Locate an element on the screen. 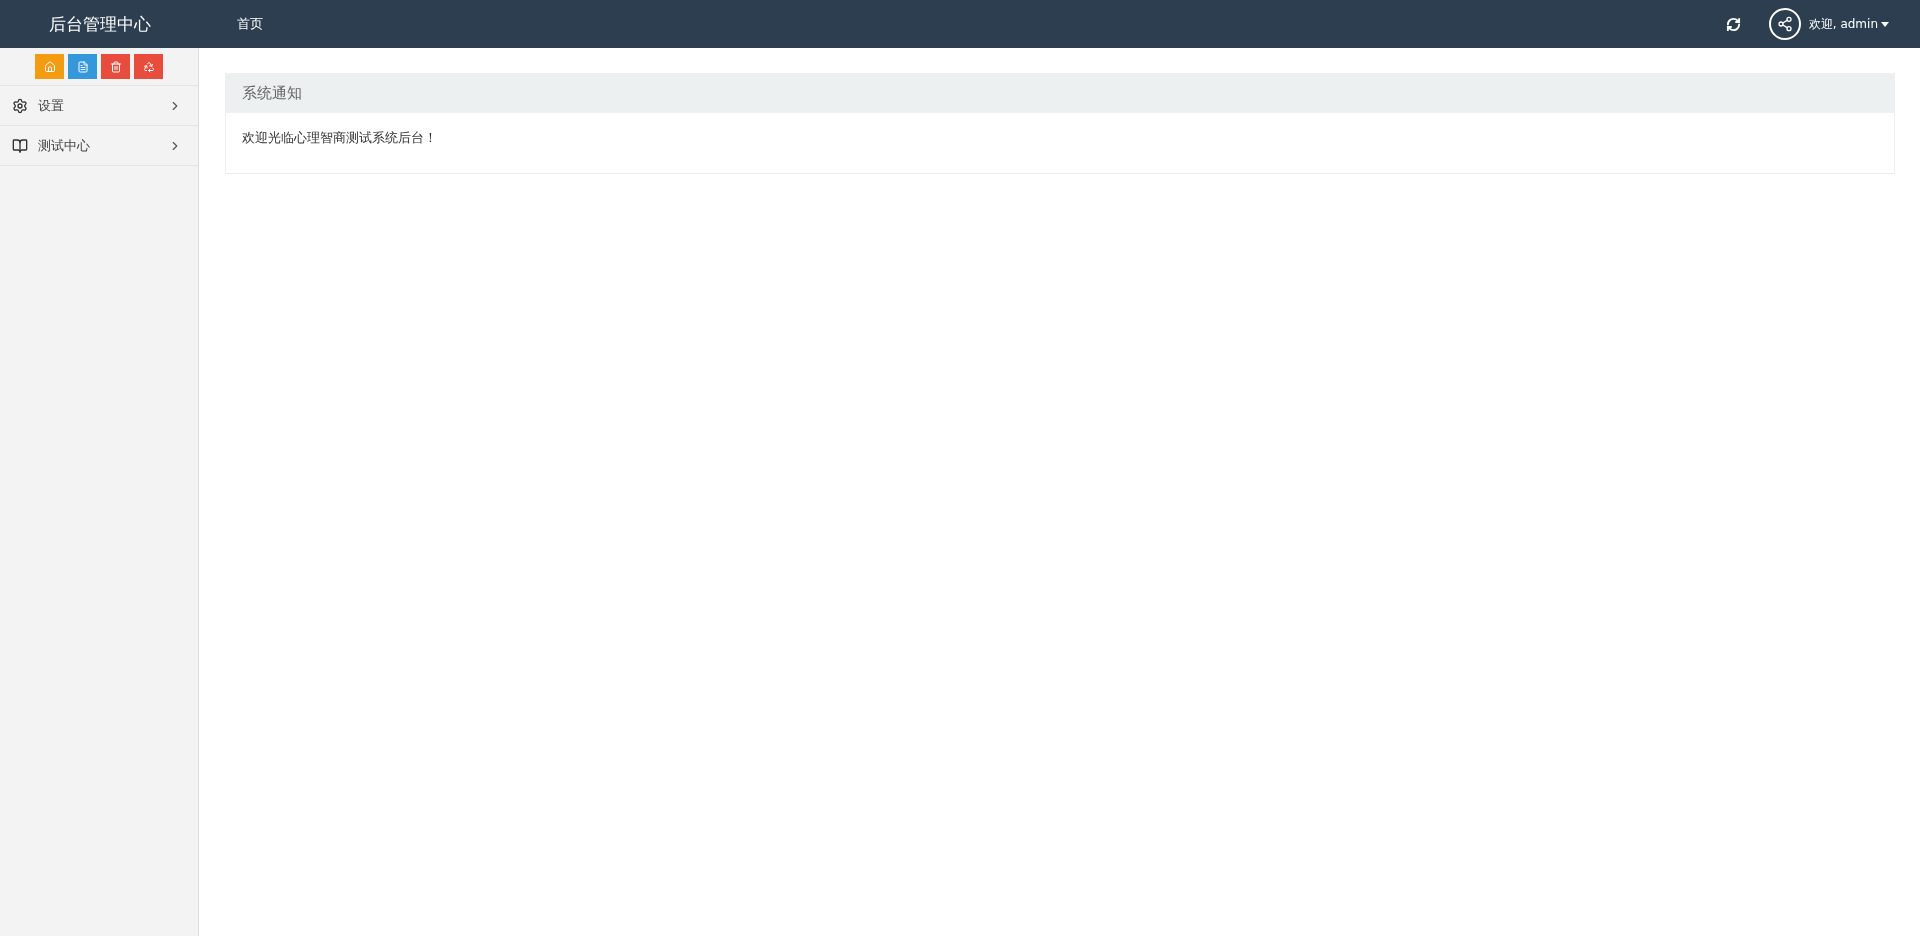  file-shortcut-button is located at coordinates (82, 66).